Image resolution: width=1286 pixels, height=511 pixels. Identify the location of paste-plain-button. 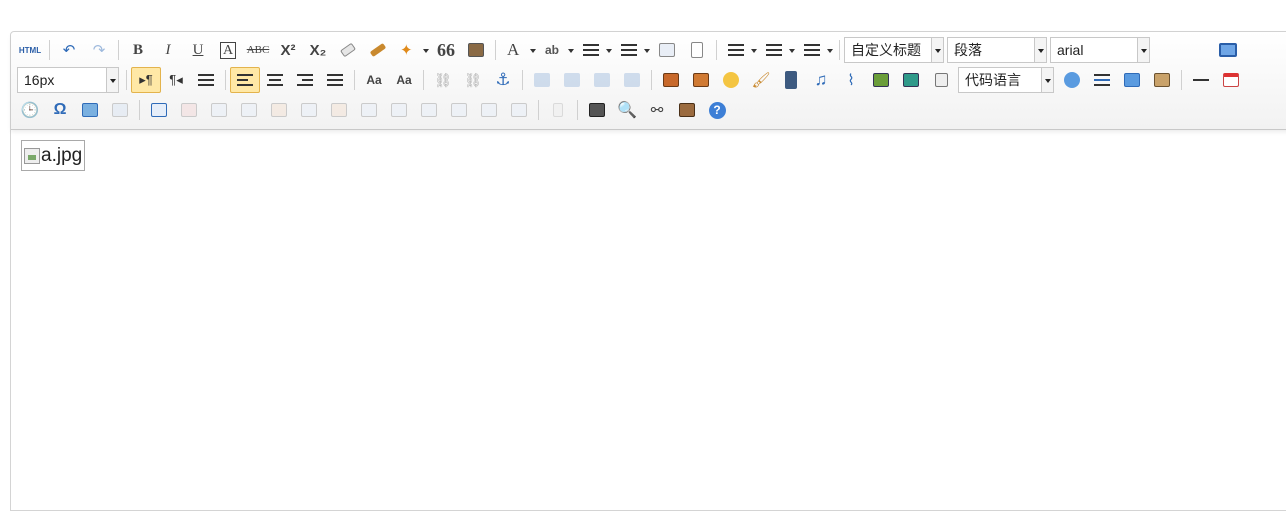
(476, 50).